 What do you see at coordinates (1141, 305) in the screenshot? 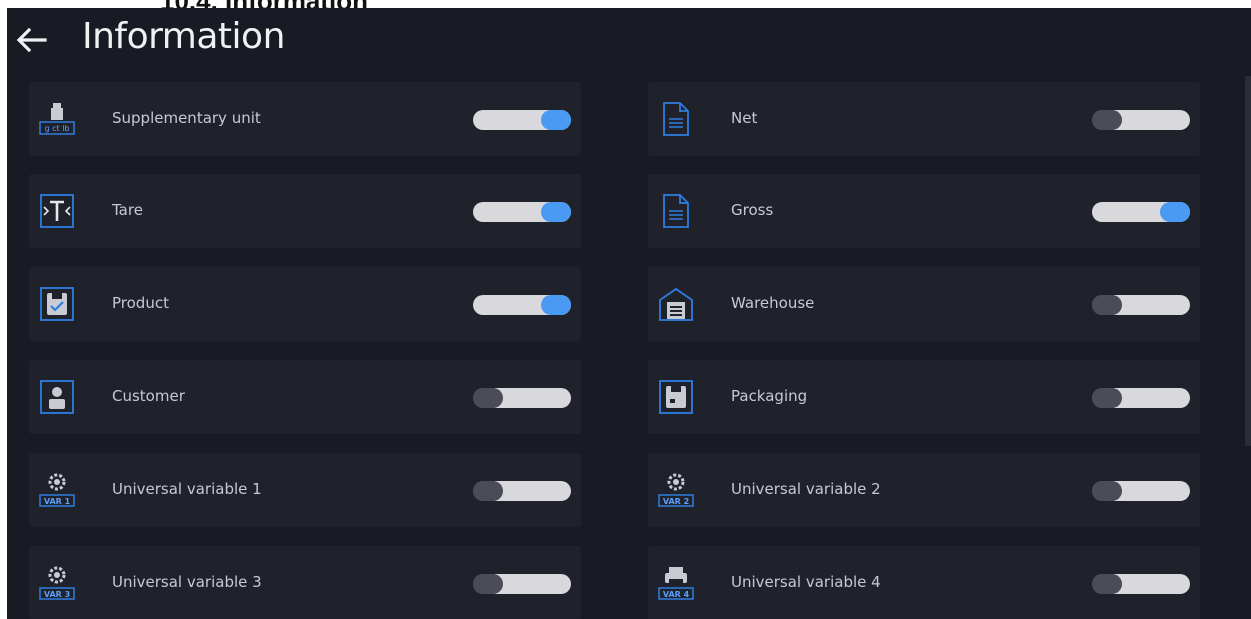
I see `warehouse-toggle` at bounding box center [1141, 305].